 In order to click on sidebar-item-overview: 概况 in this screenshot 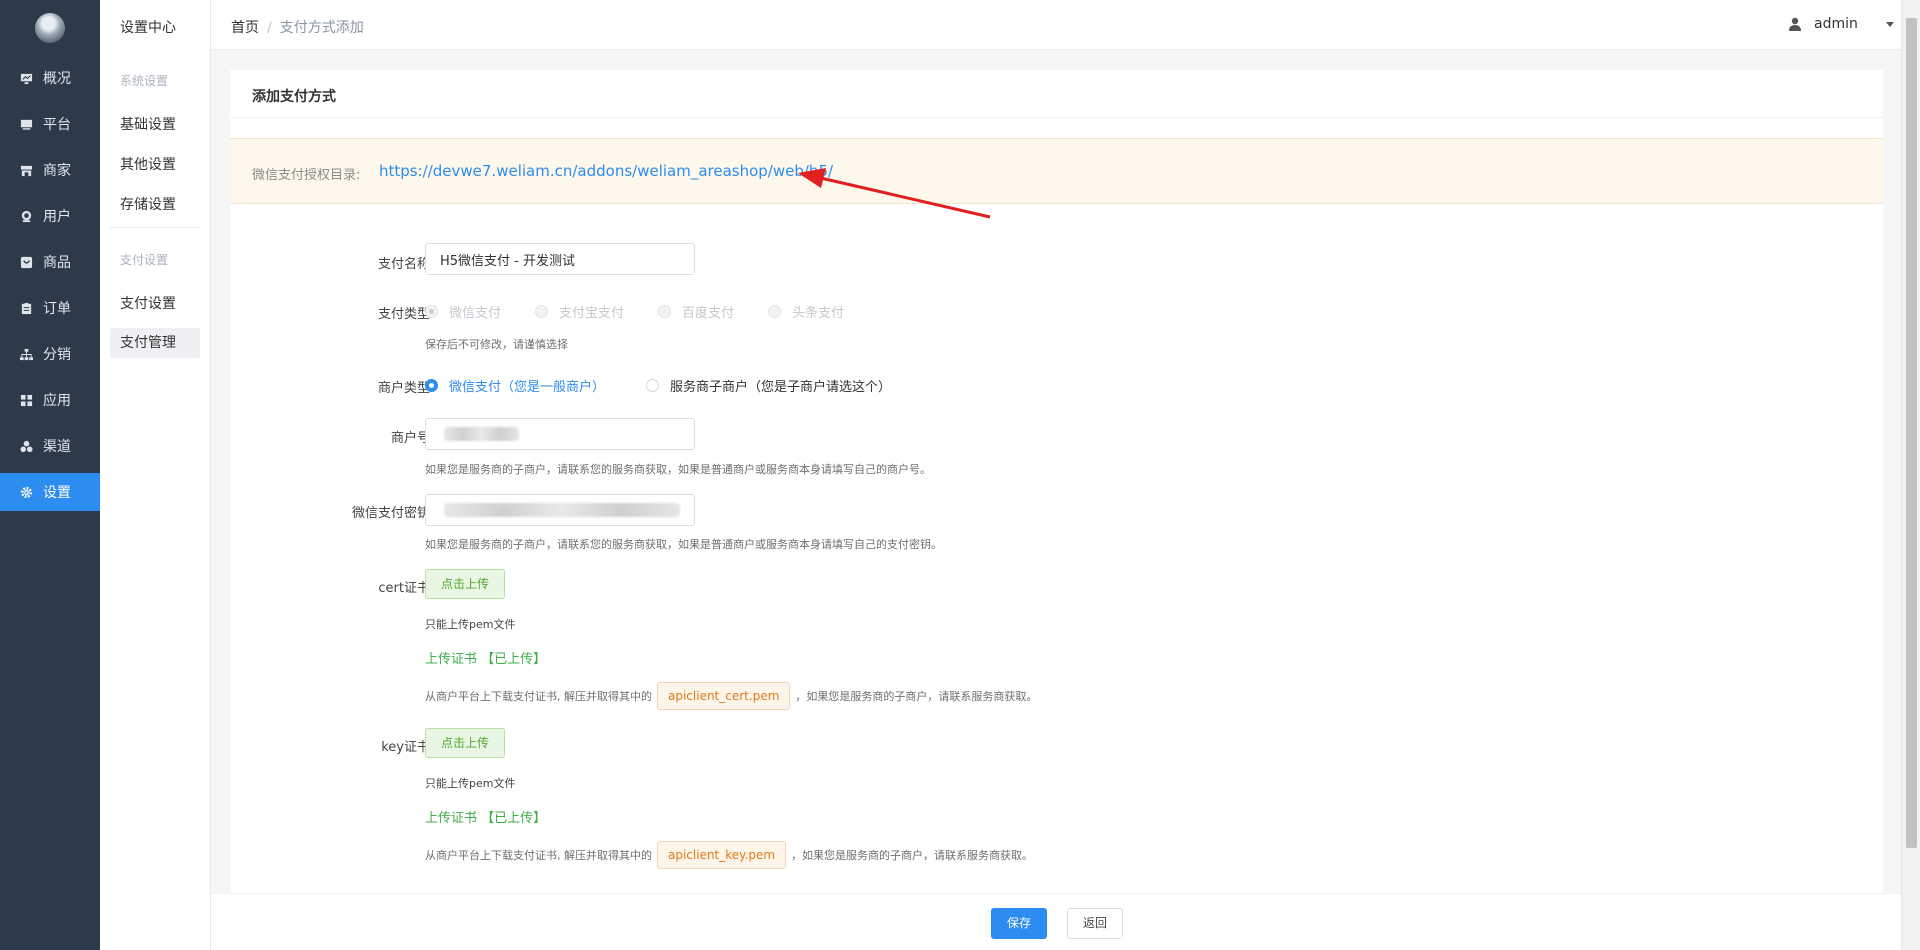, I will do `click(50, 78)`.